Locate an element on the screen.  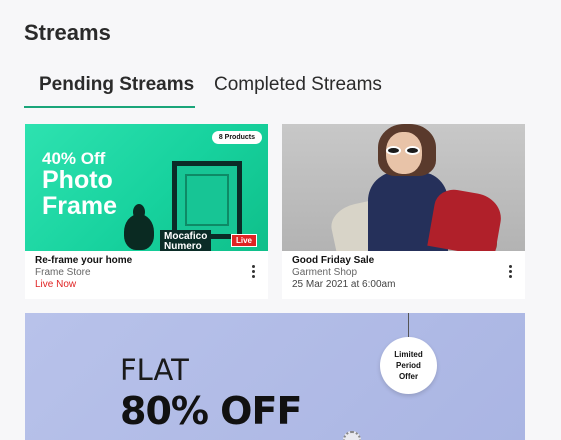
picture-frame-graphic is located at coordinates (207, 200).